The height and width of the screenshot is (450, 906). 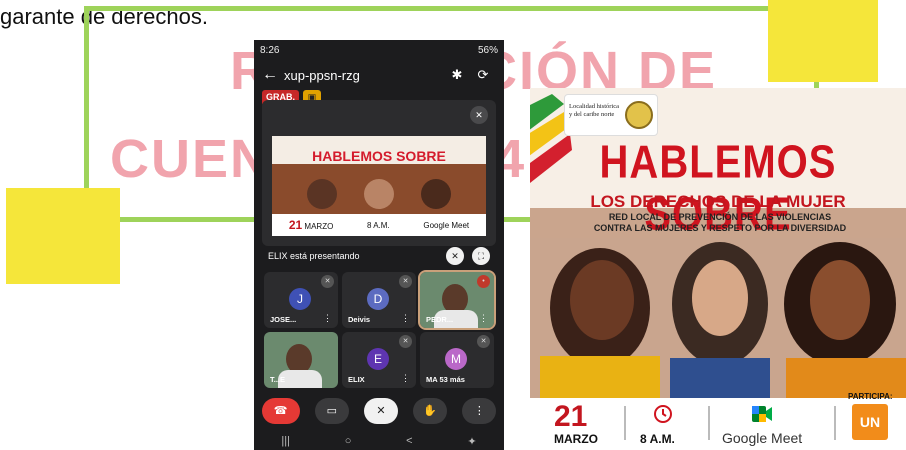 I want to click on participant-tile: ✕ D Deivis ⋮, so click(x=379, y=300).